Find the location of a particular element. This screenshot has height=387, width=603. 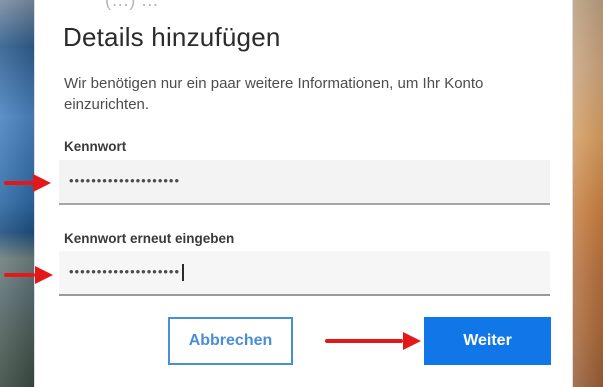

password-repeat-label: Kennwort erneut eingeben is located at coordinates (149, 238).